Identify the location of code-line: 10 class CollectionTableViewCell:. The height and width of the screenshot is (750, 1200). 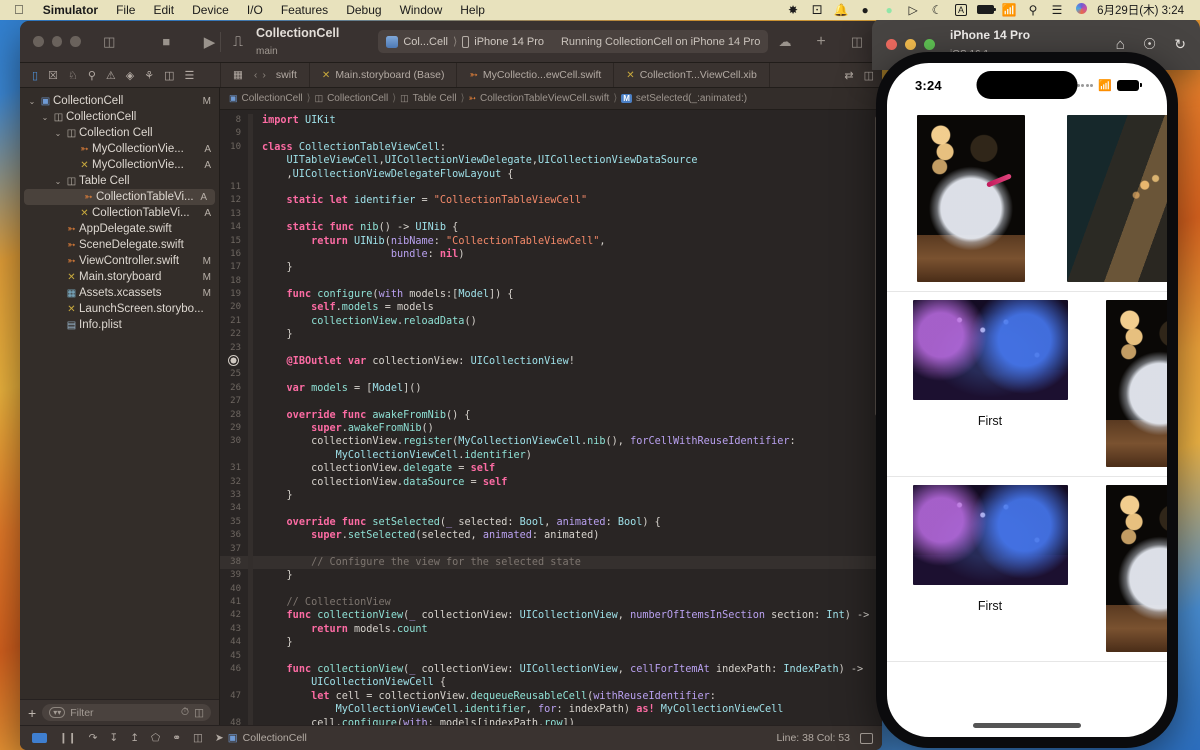
(551, 147).